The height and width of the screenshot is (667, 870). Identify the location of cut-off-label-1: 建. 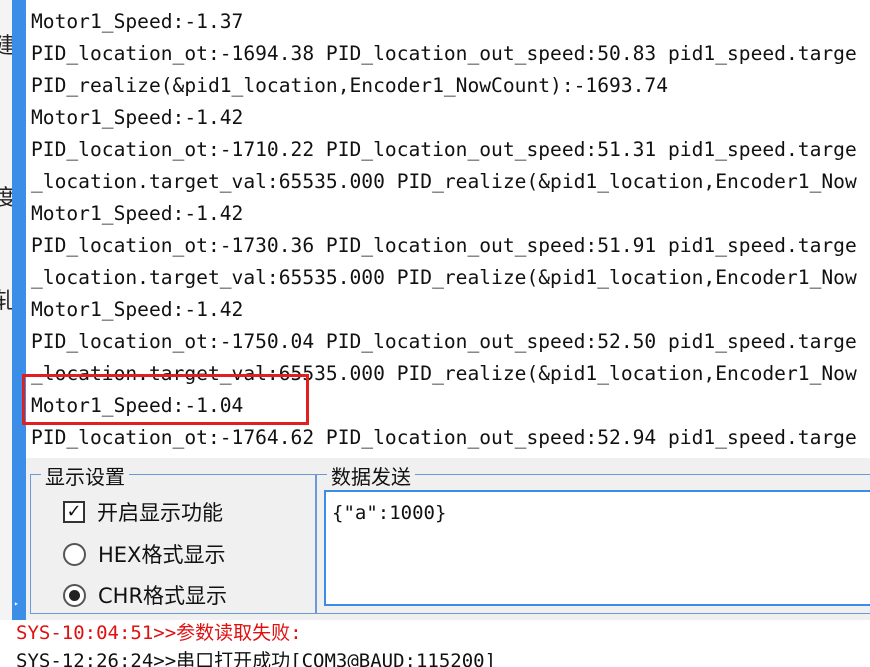
(6, 46).